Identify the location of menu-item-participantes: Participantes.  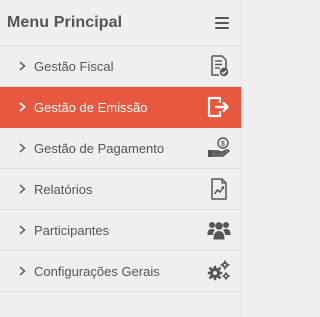
(120, 230).